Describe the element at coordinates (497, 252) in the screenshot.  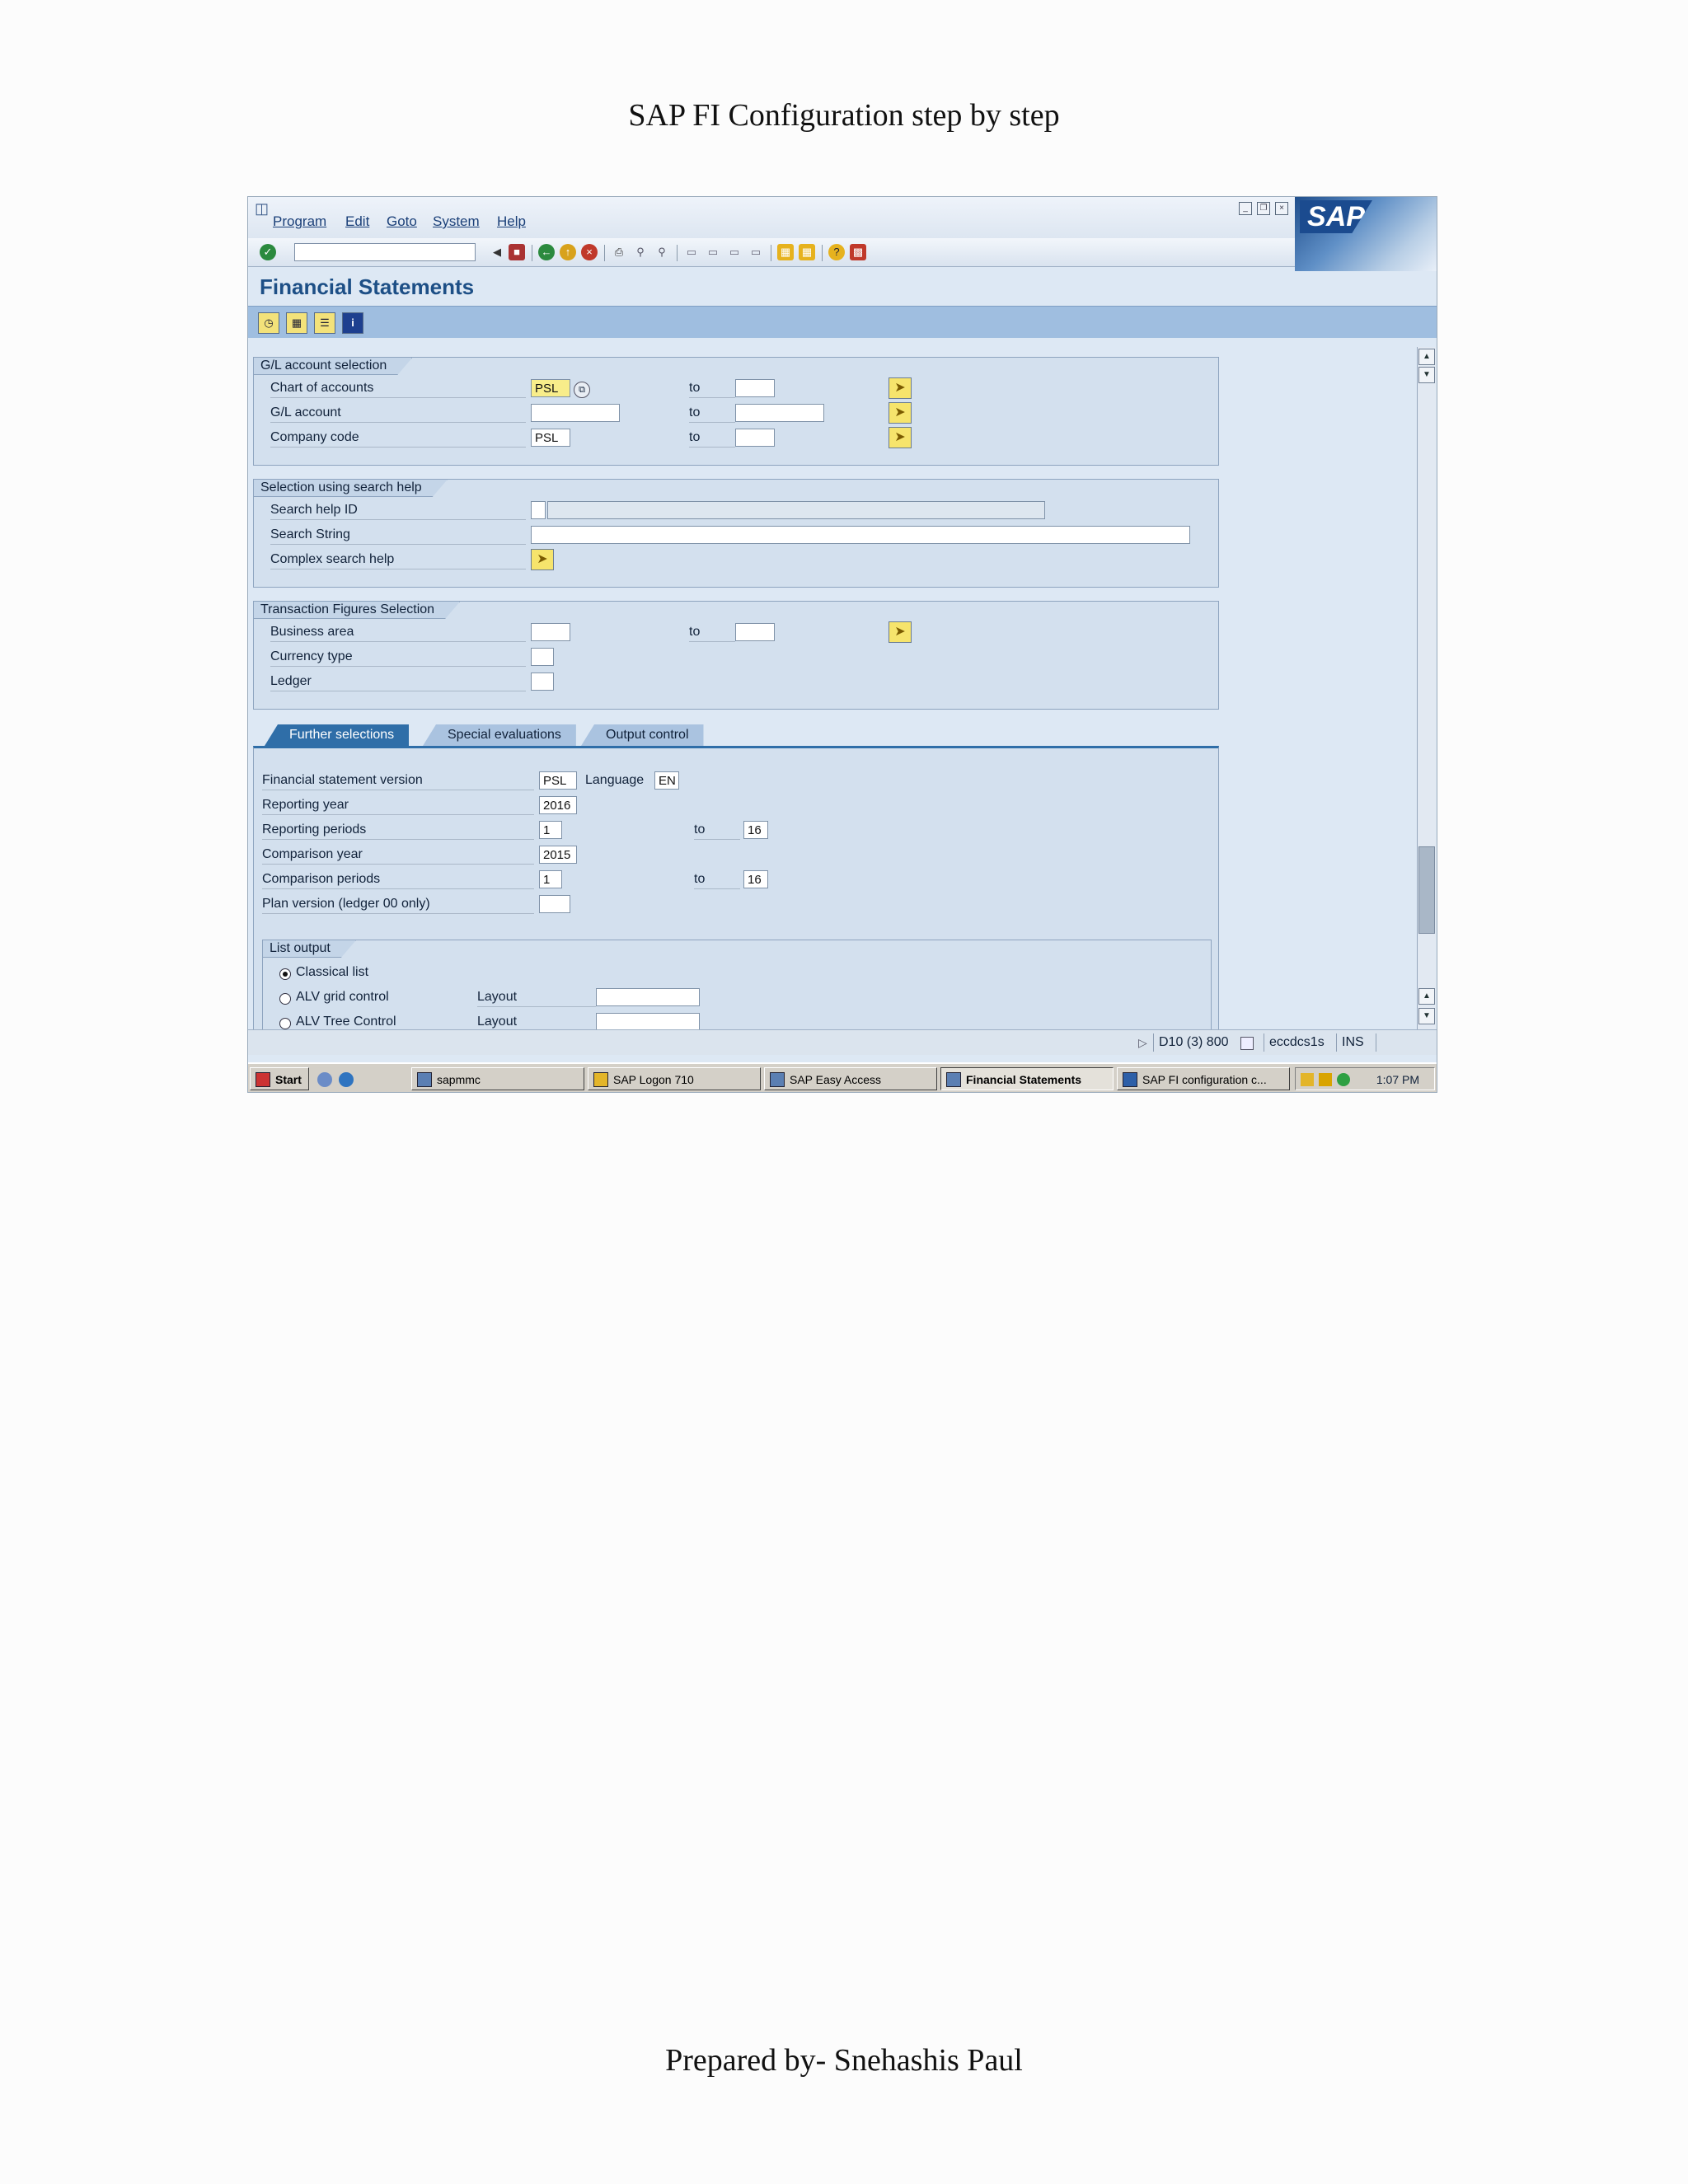
I see `back-small-icon: ◀` at that location.